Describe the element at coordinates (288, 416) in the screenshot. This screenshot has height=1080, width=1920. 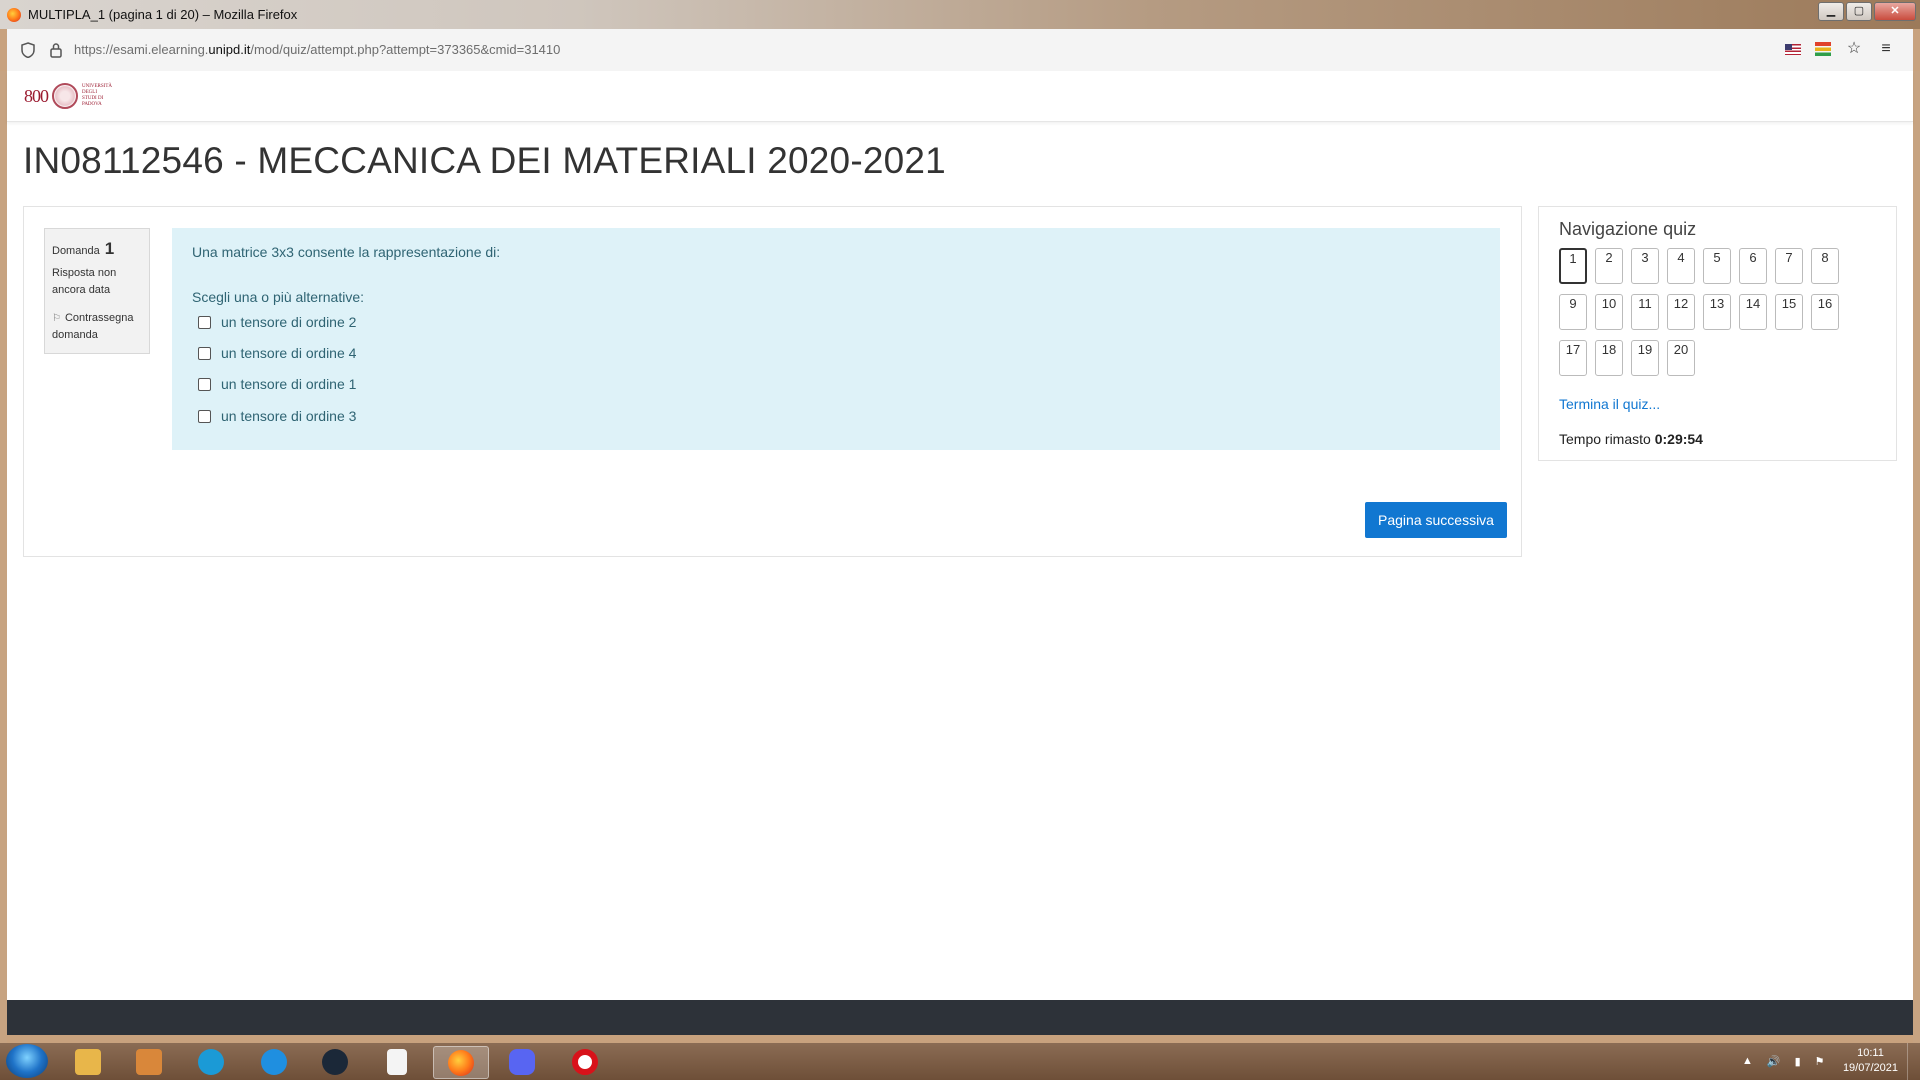
I see `answer-label: un tensore di ordine 3` at that location.